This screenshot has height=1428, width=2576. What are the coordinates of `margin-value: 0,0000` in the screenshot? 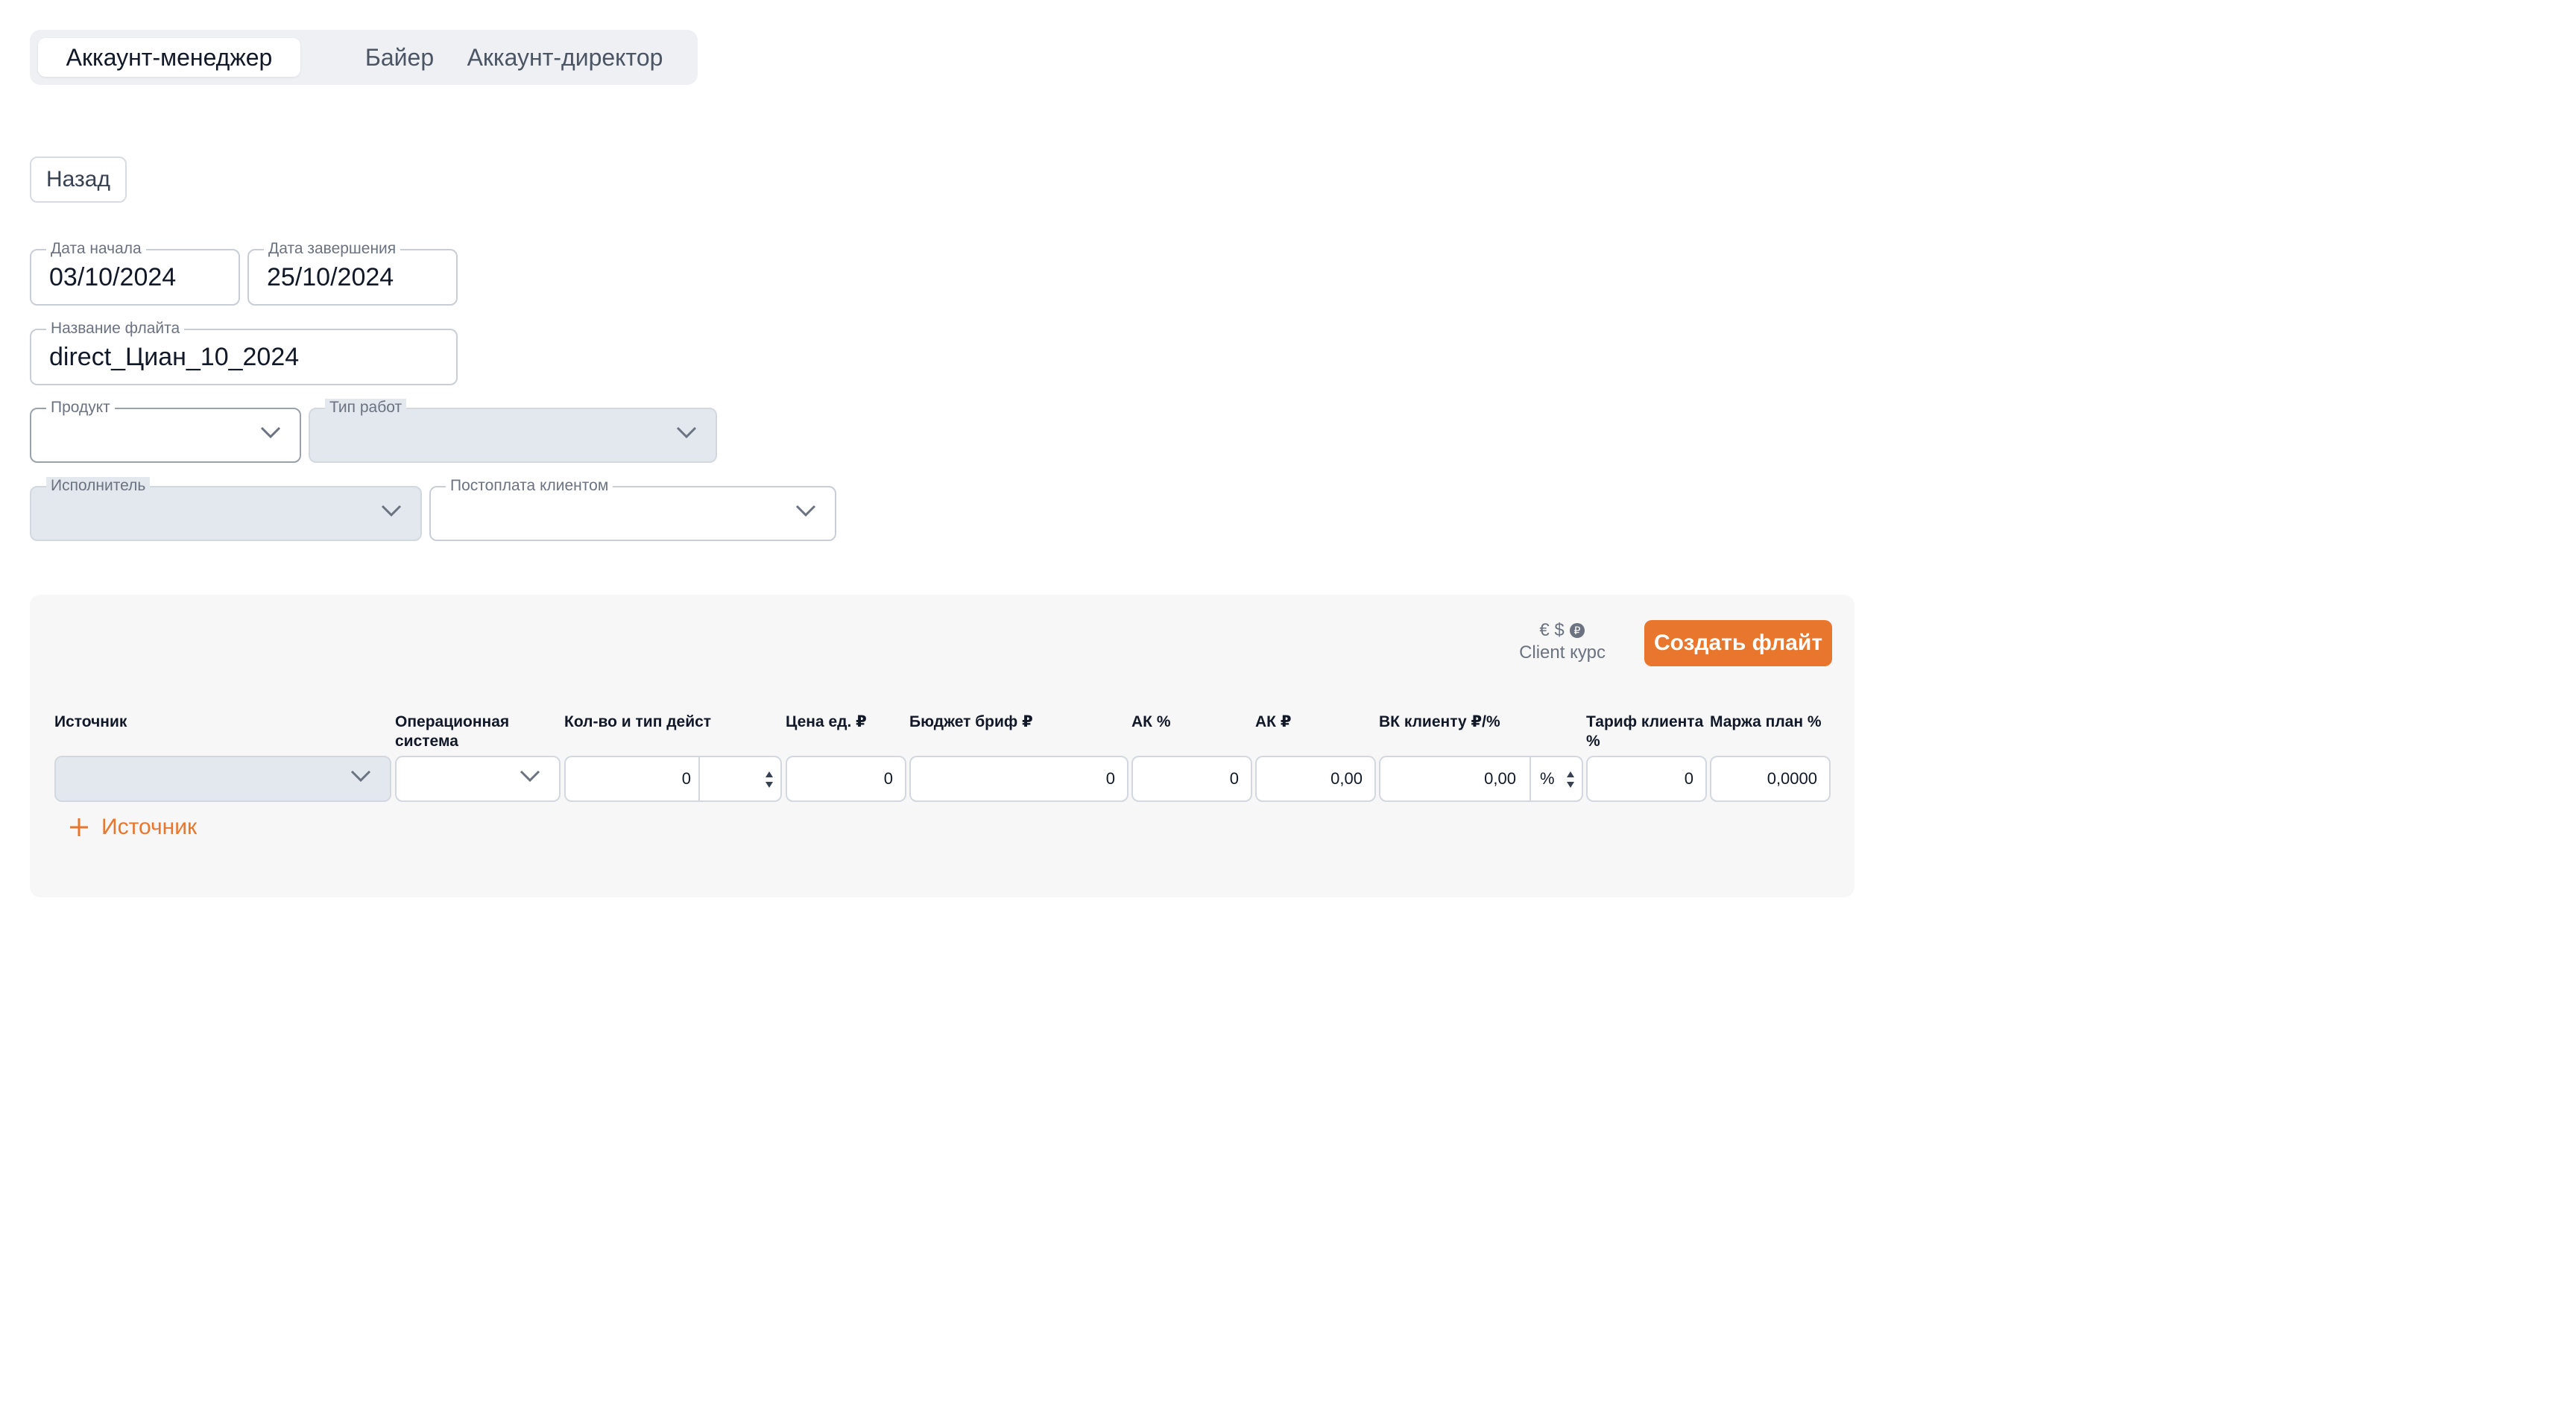 It's located at (1792, 778).